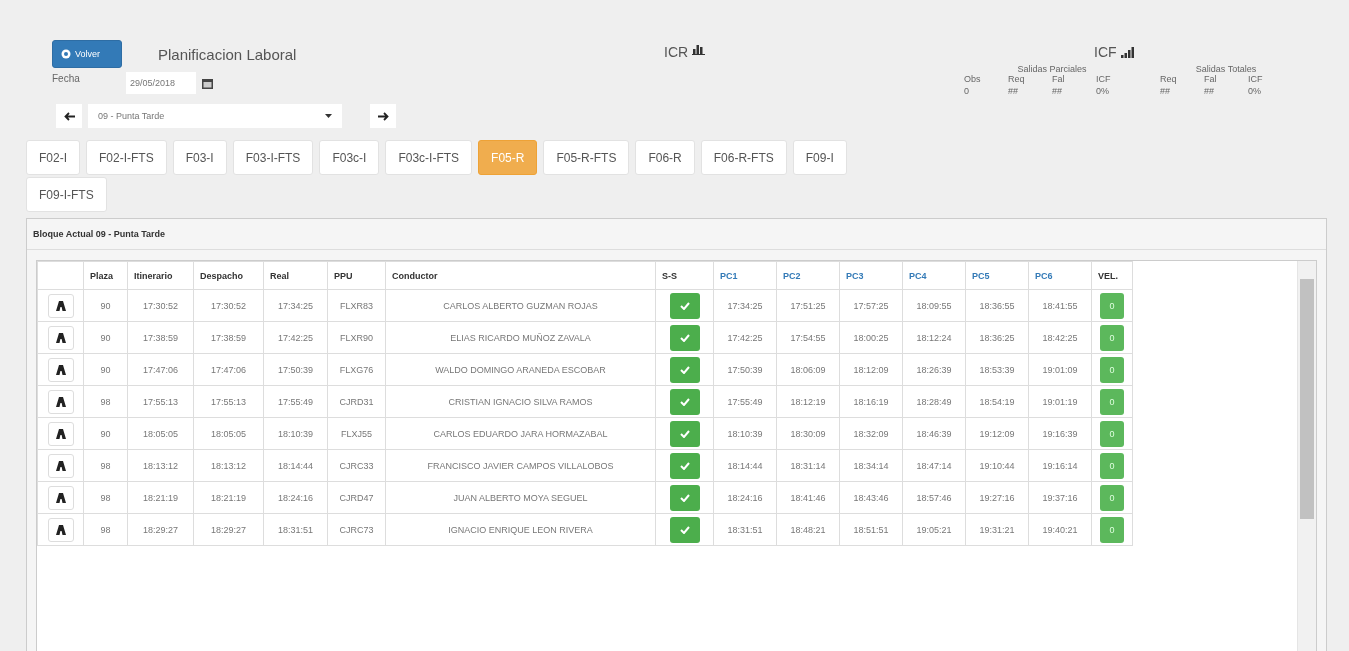  What do you see at coordinates (934, 275) in the screenshot?
I see `column-header: PC4` at bounding box center [934, 275].